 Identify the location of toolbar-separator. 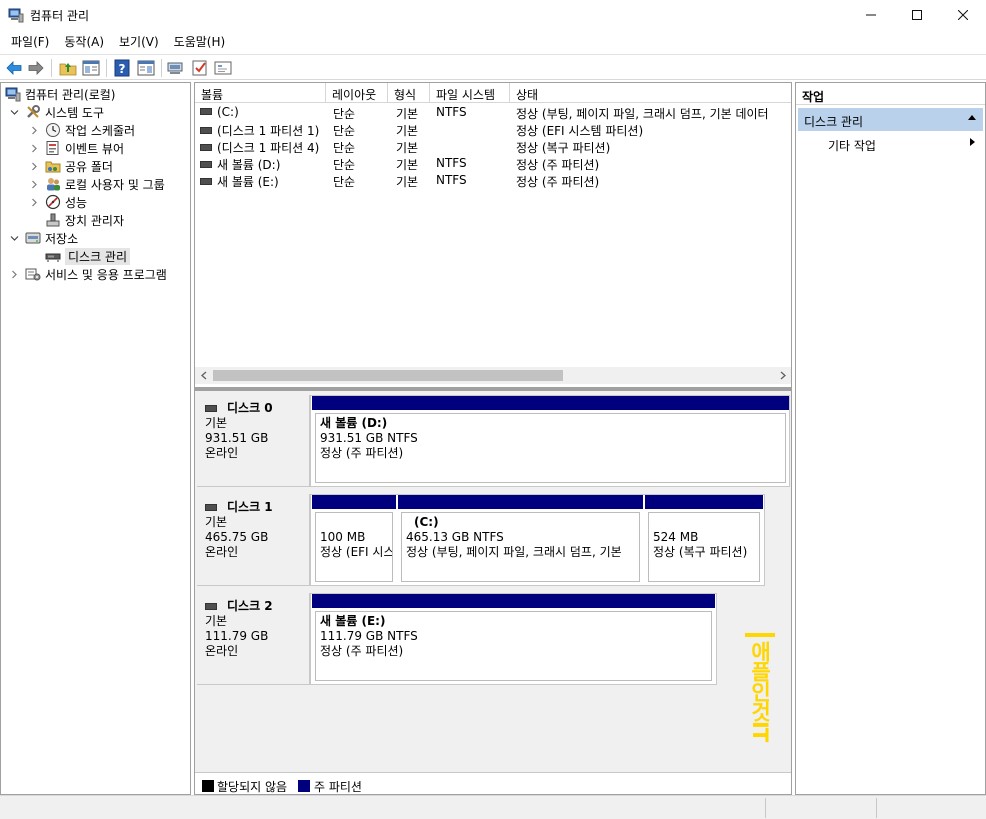
(51, 68).